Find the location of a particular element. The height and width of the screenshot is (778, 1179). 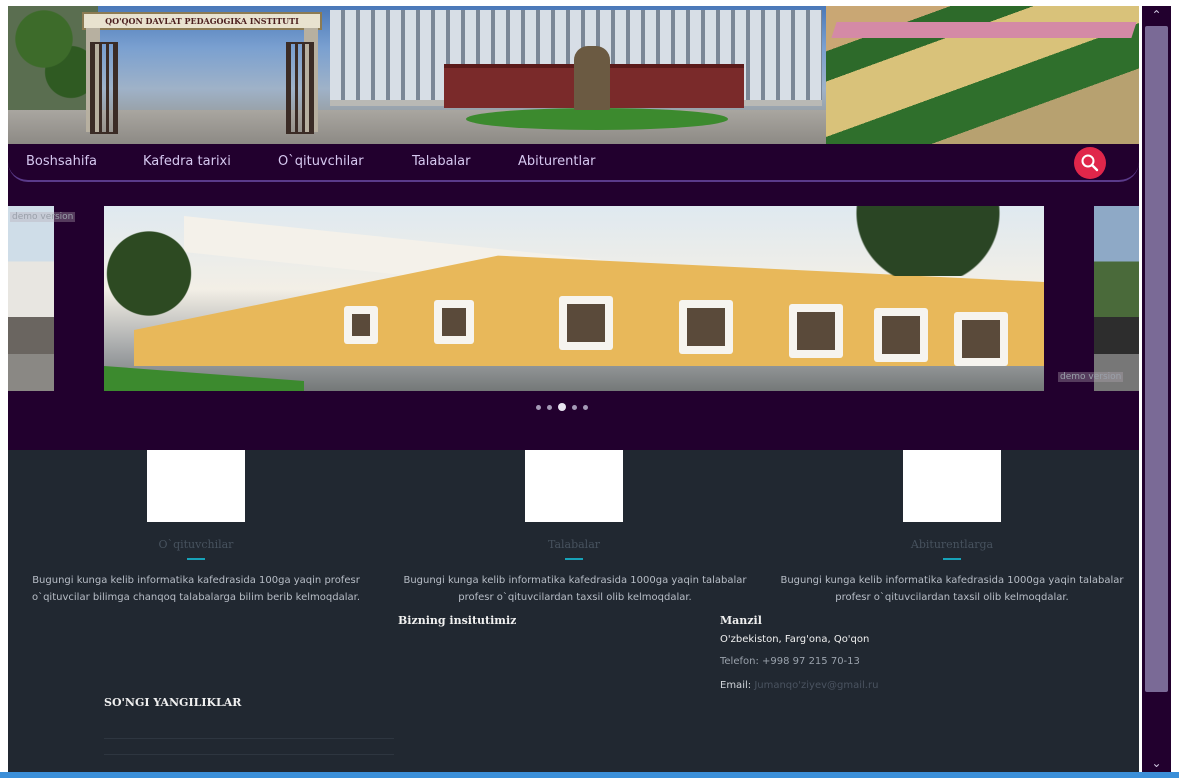

email-label: Email: is located at coordinates (736, 685).